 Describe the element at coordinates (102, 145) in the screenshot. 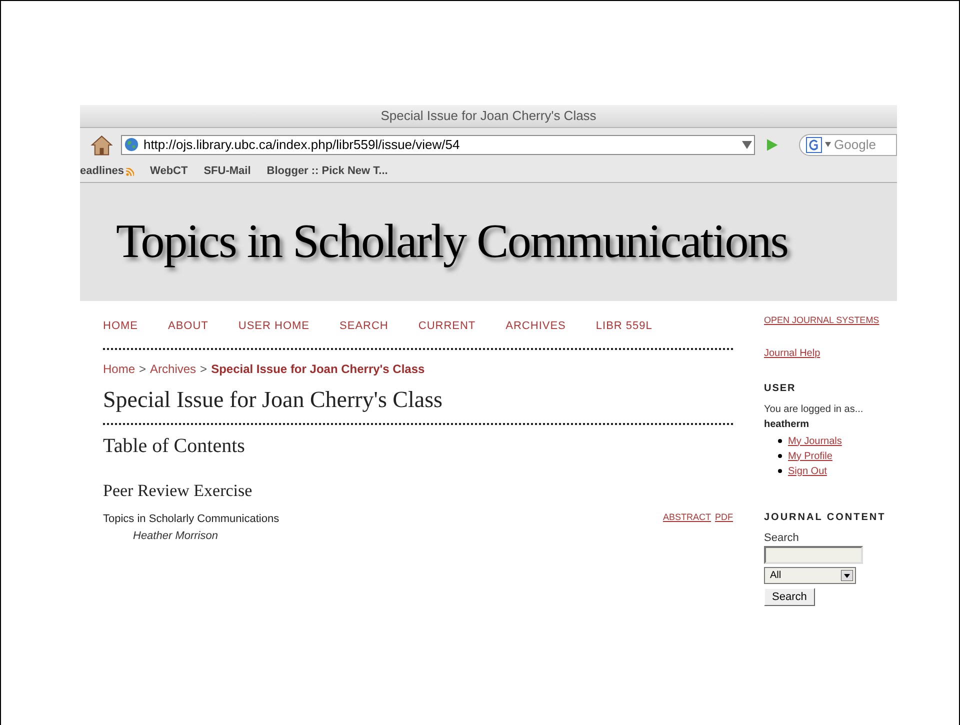

I see `home-icon` at that location.